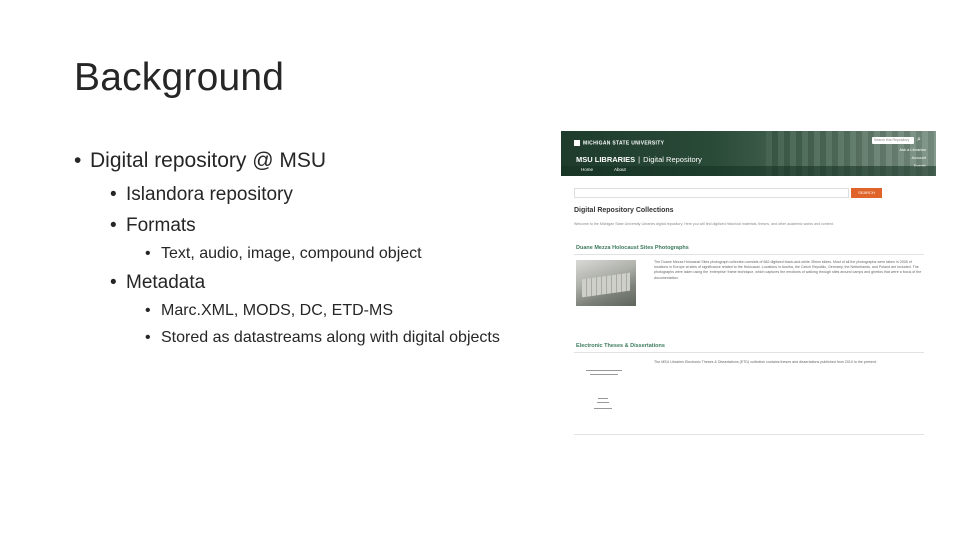 The height and width of the screenshot is (540, 960). What do you see at coordinates (711, 193) in the screenshot?
I see `repository-search-input` at bounding box center [711, 193].